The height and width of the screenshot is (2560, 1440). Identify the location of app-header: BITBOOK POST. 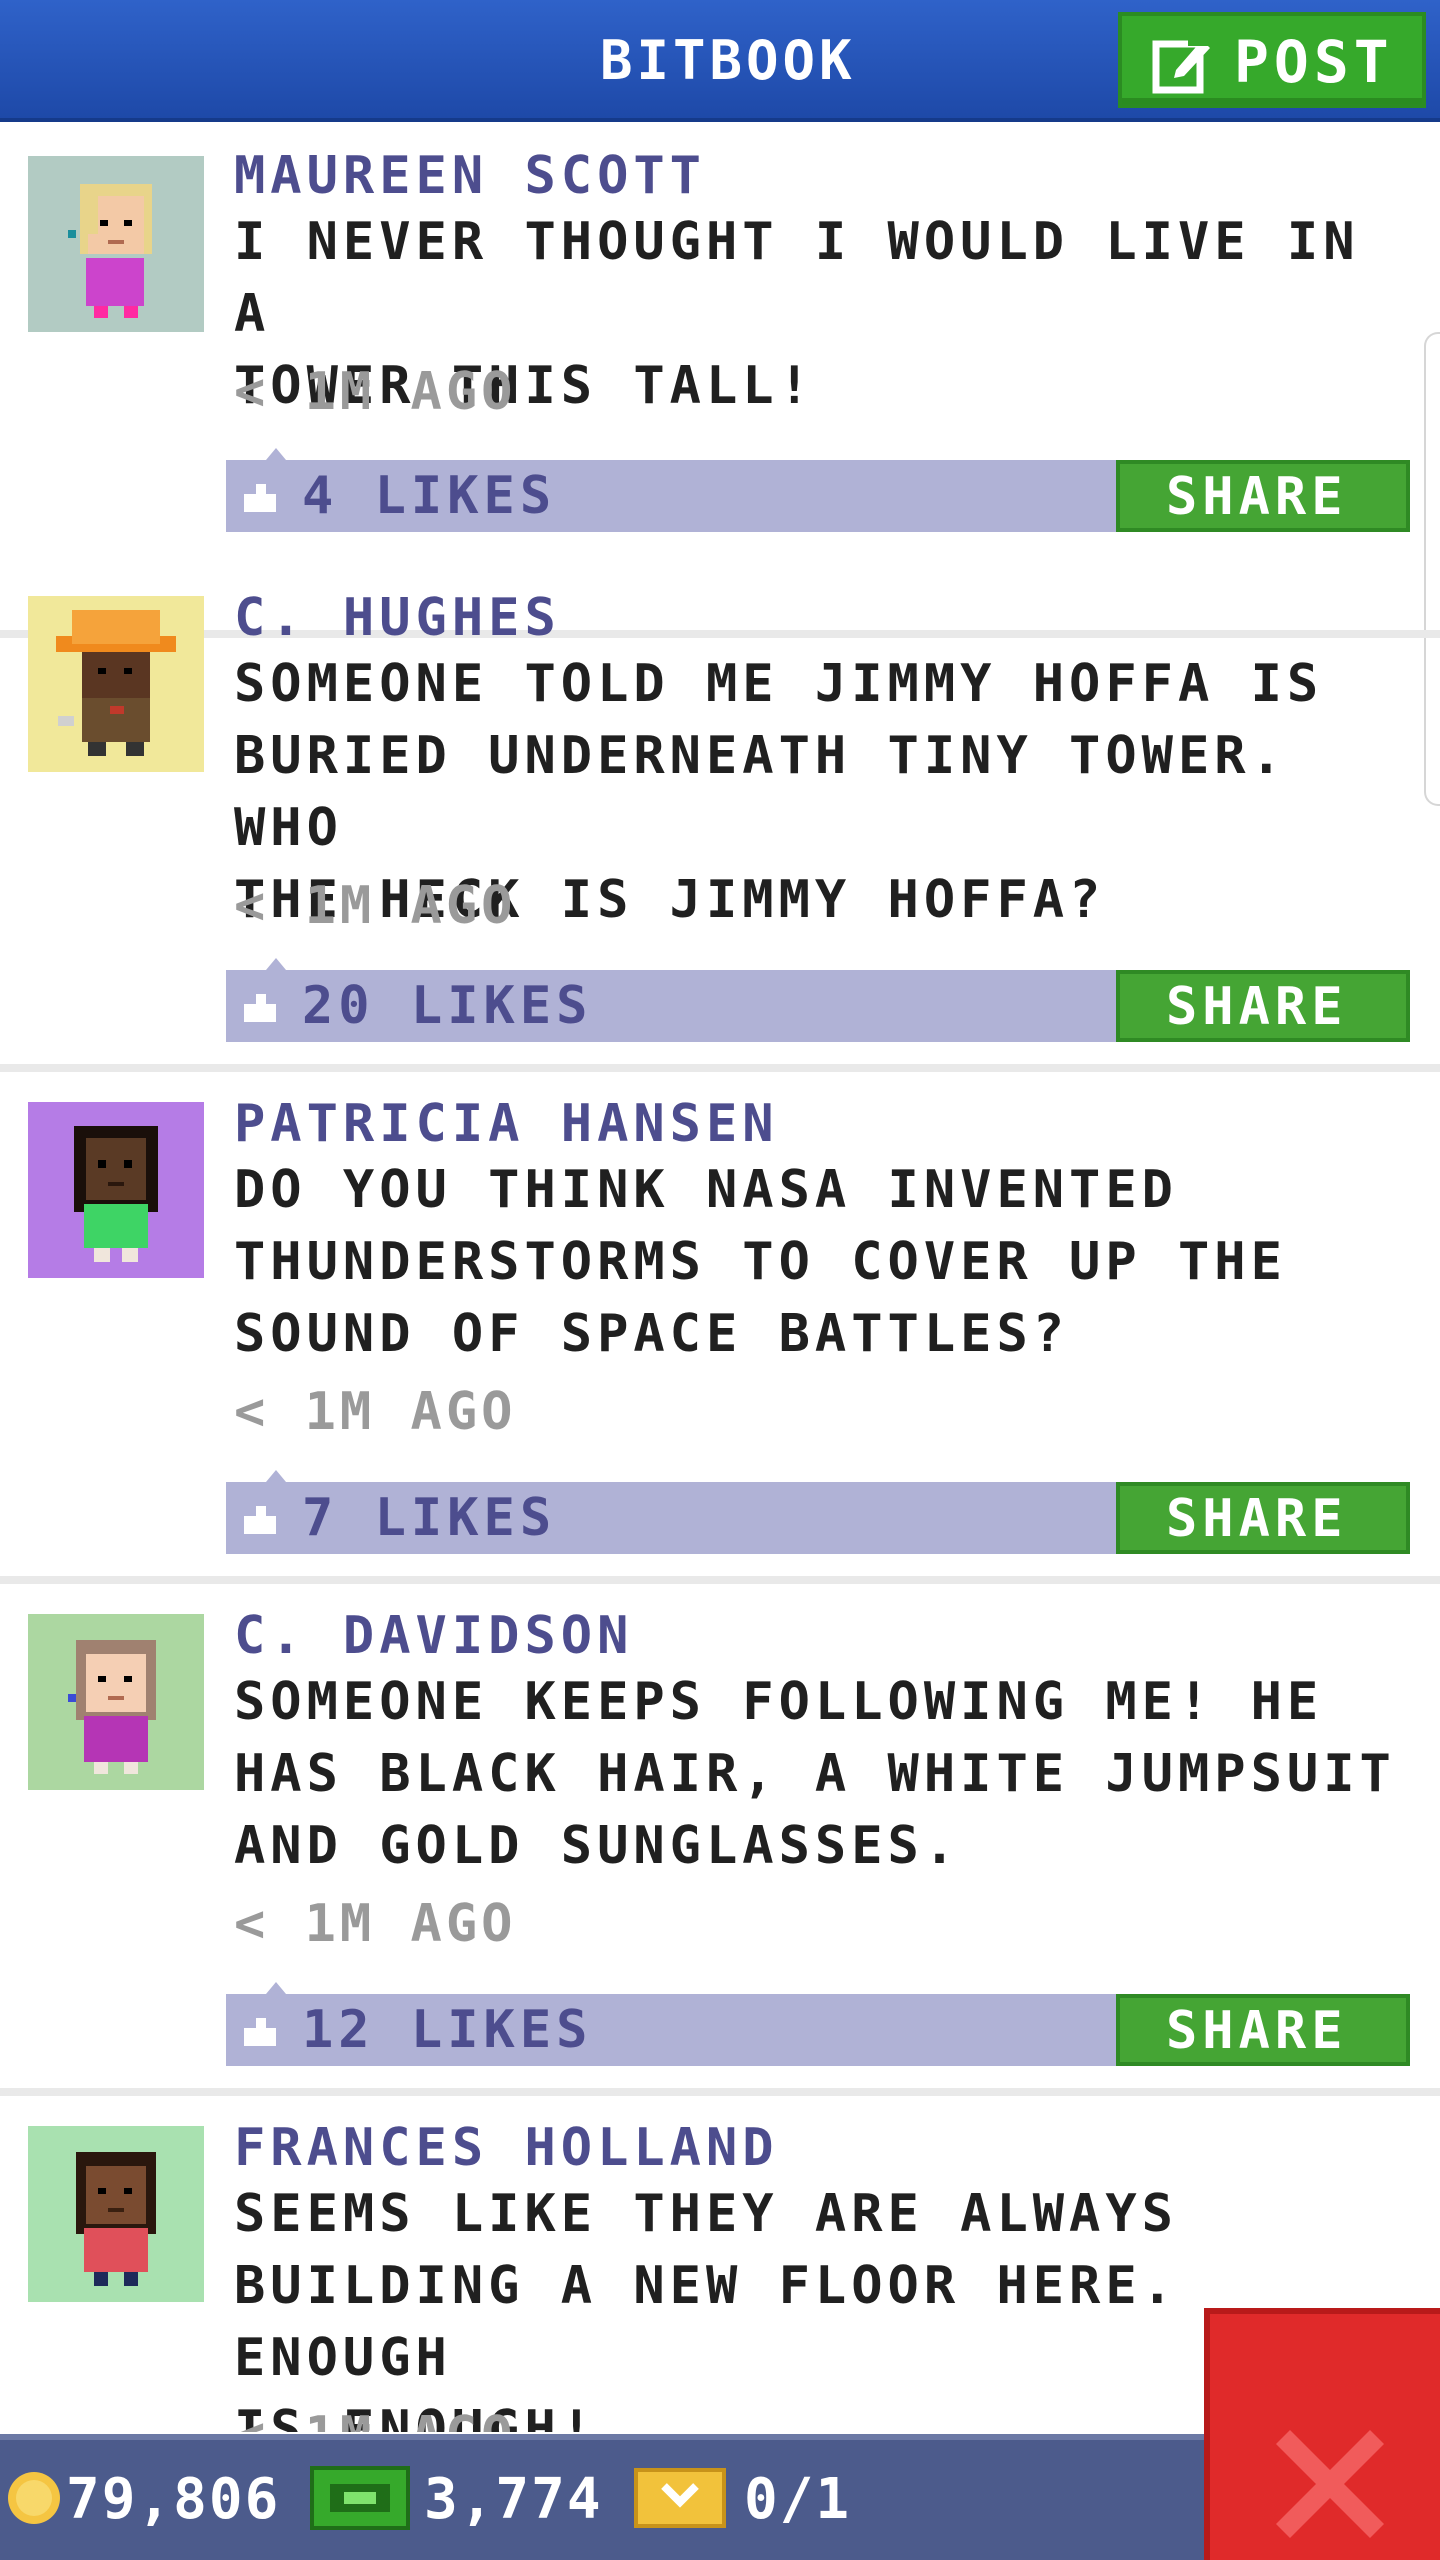
(720, 61).